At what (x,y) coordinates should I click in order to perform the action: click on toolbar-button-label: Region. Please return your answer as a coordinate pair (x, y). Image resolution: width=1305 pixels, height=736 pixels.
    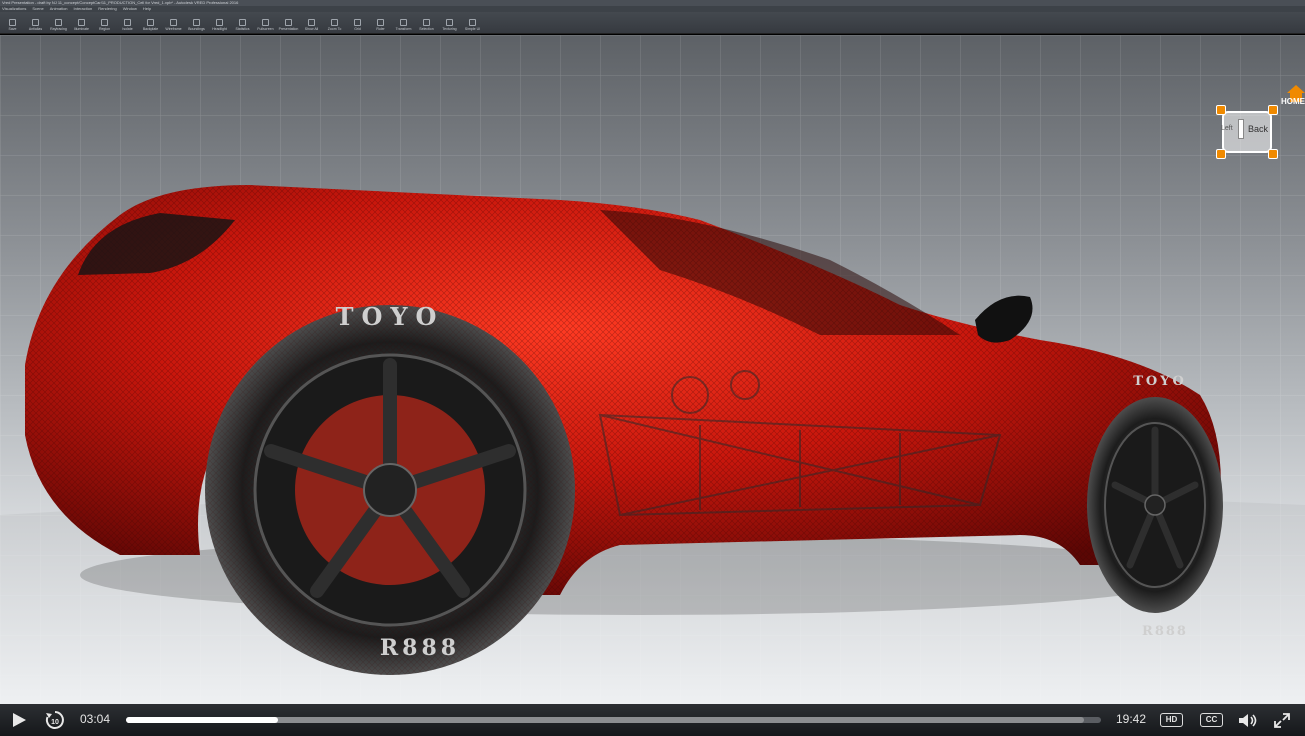
    Looking at the image, I should click on (104, 29).